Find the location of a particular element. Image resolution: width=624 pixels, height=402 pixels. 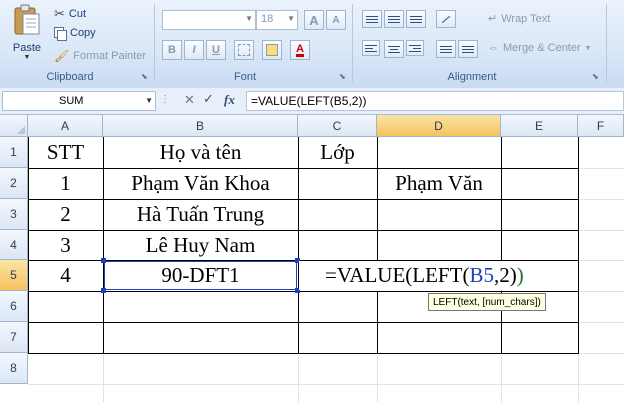

row-header-3: 3 is located at coordinates (14, 214).